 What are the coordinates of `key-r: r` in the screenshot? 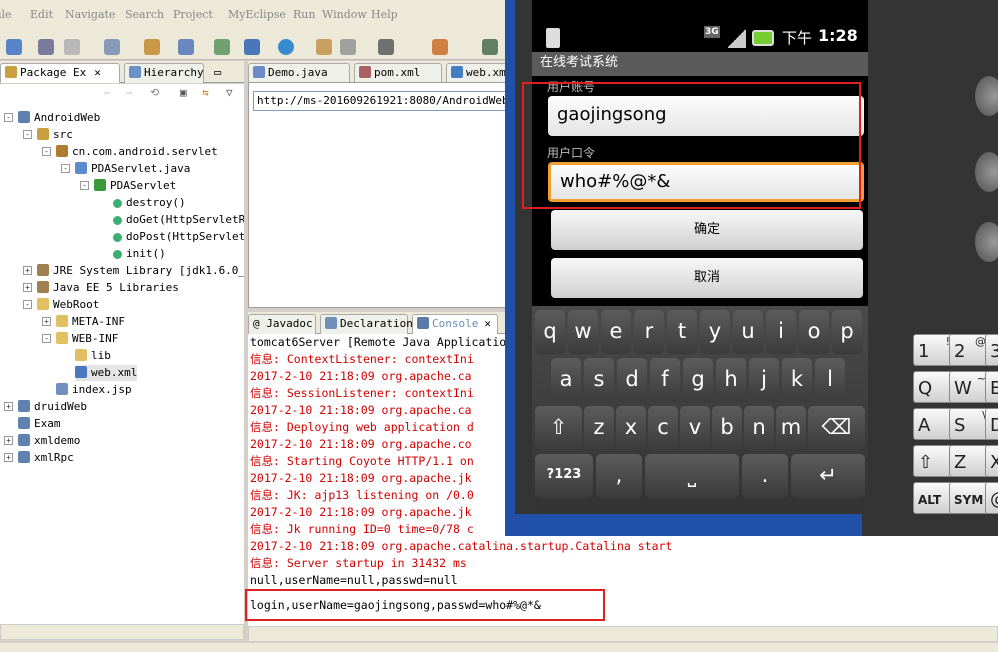 It's located at (649, 332).